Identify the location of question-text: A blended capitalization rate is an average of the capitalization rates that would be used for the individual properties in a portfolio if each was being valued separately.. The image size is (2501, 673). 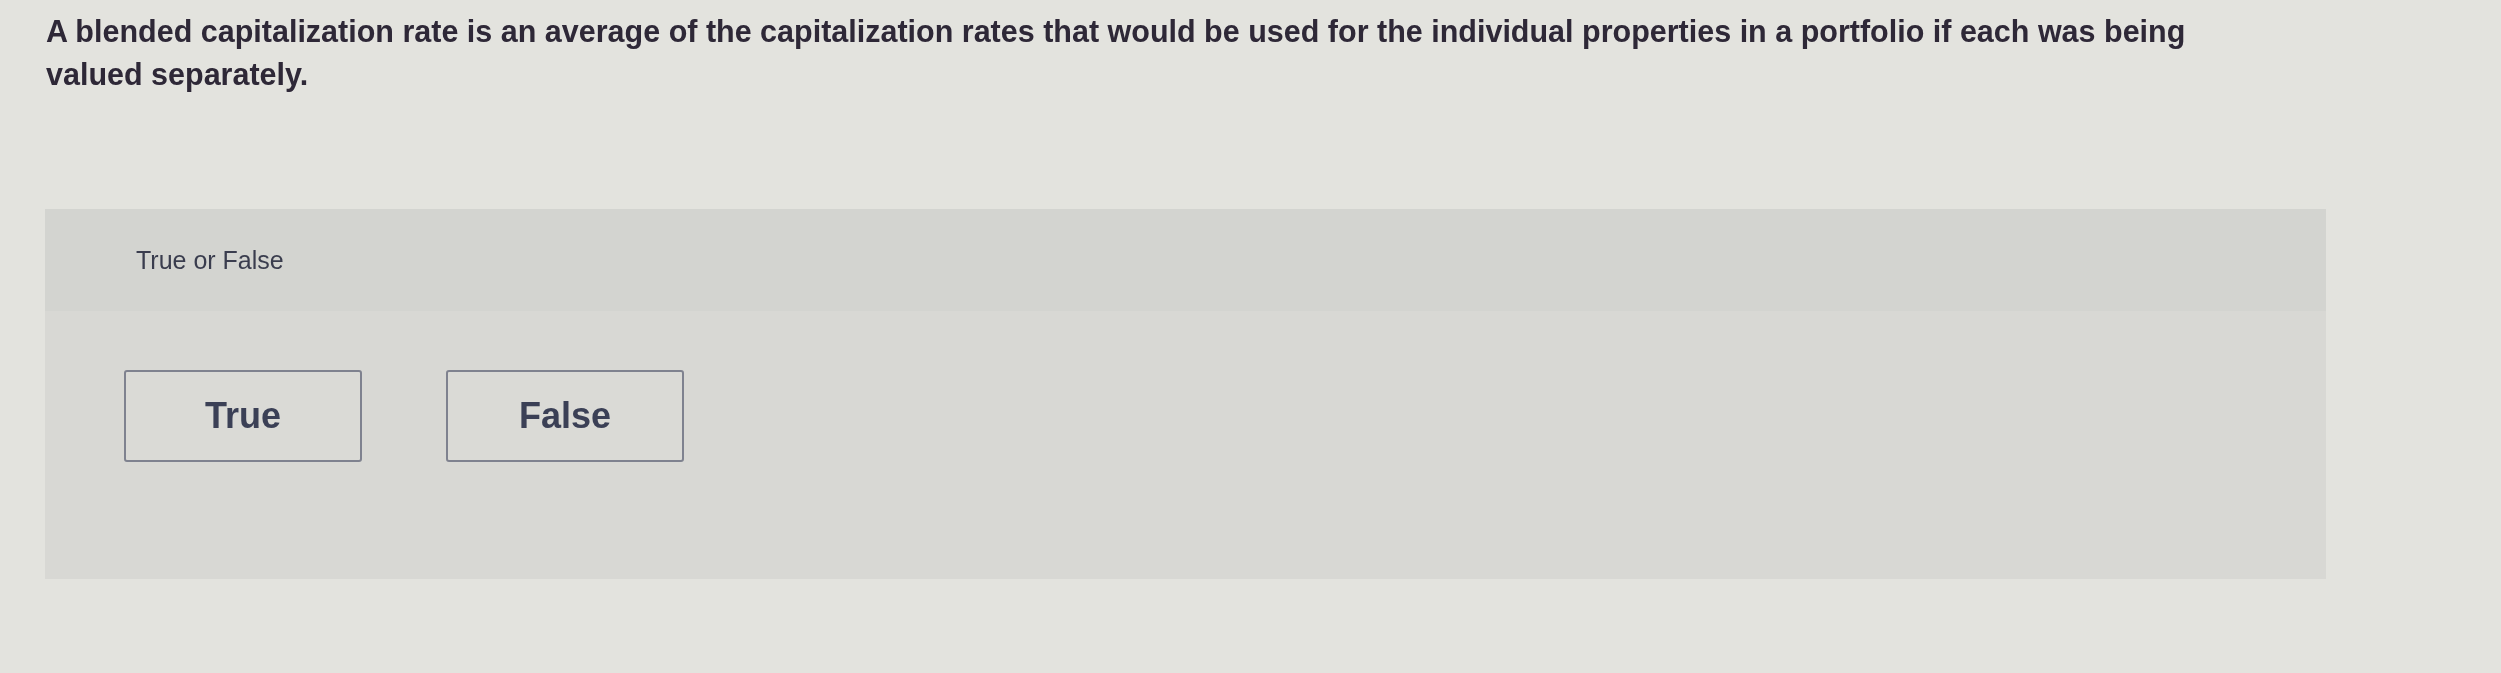
(1116, 53).